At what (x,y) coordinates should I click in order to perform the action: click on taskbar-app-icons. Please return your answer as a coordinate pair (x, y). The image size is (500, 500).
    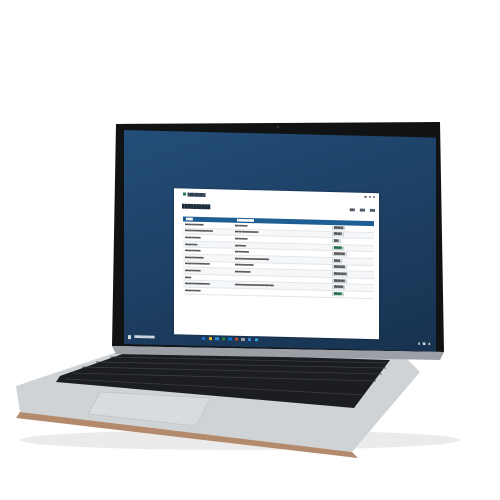
    Looking at the image, I should click on (230, 339).